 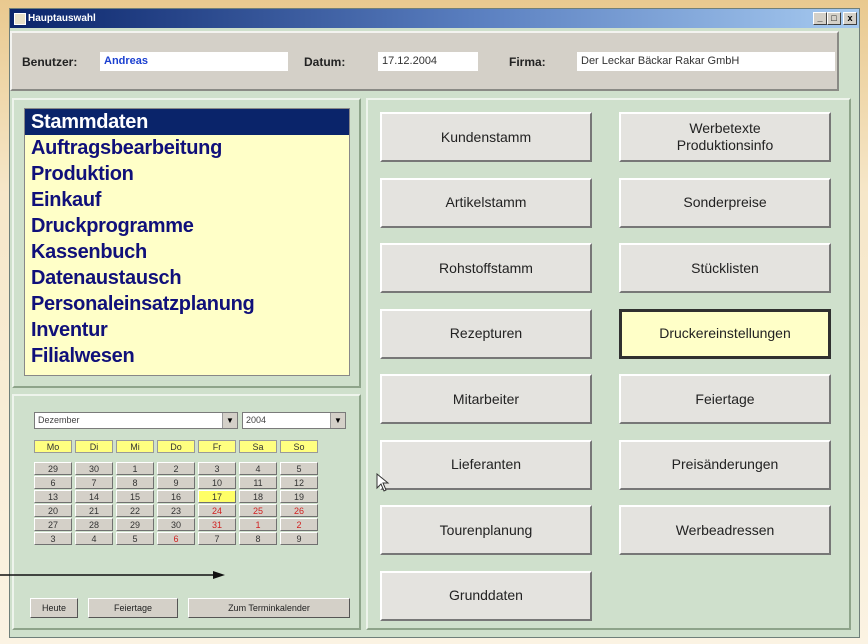 I want to click on function-button: Tourenplanung, so click(x=486, y=530).